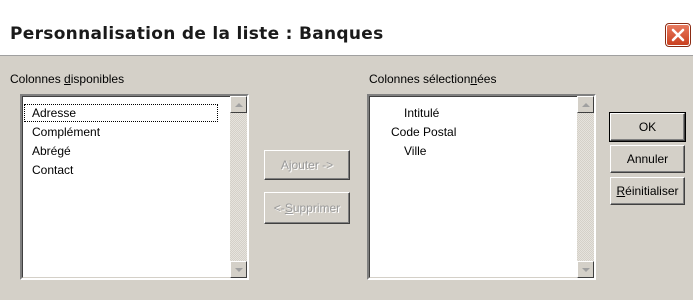 This screenshot has height=300, width=693. What do you see at coordinates (67, 79) in the screenshot?
I see `available-columns-label: Colonnes disponibles` at bounding box center [67, 79].